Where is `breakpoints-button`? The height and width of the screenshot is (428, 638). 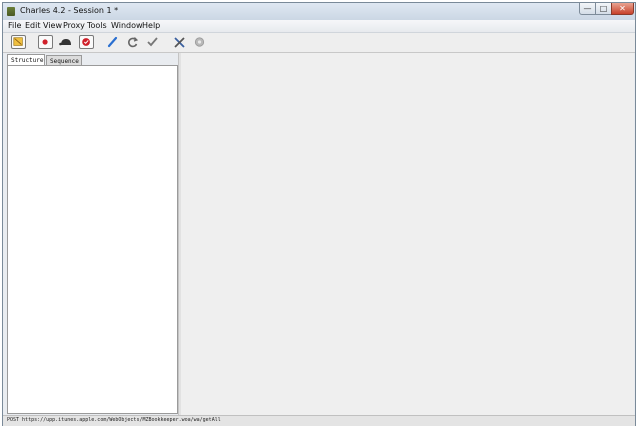 breakpoints-button is located at coordinates (86, 42).